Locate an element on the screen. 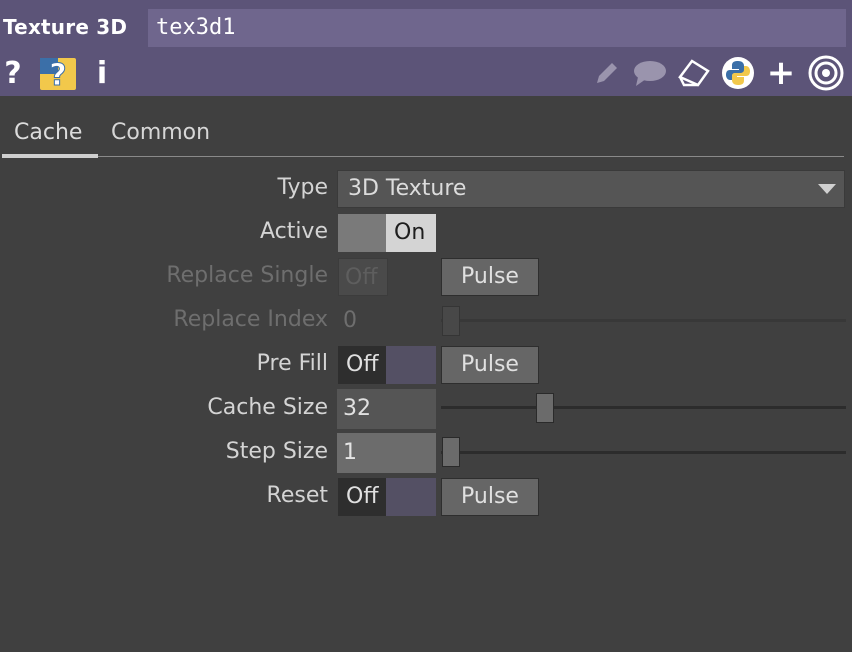  help-icon: ? is located at coordinates (13, 73).